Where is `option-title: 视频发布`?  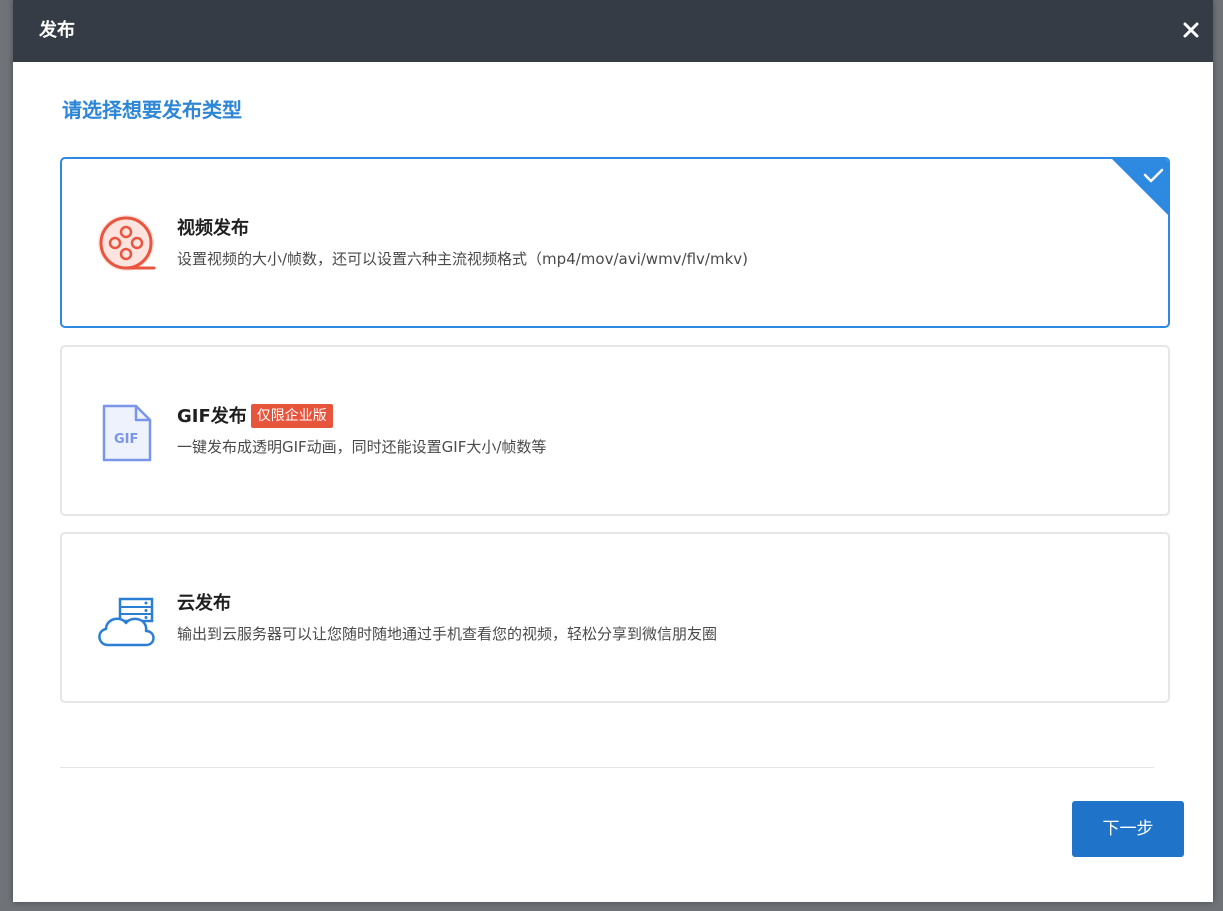
option-title: 视频发布 is located at coordinates (213, 228).